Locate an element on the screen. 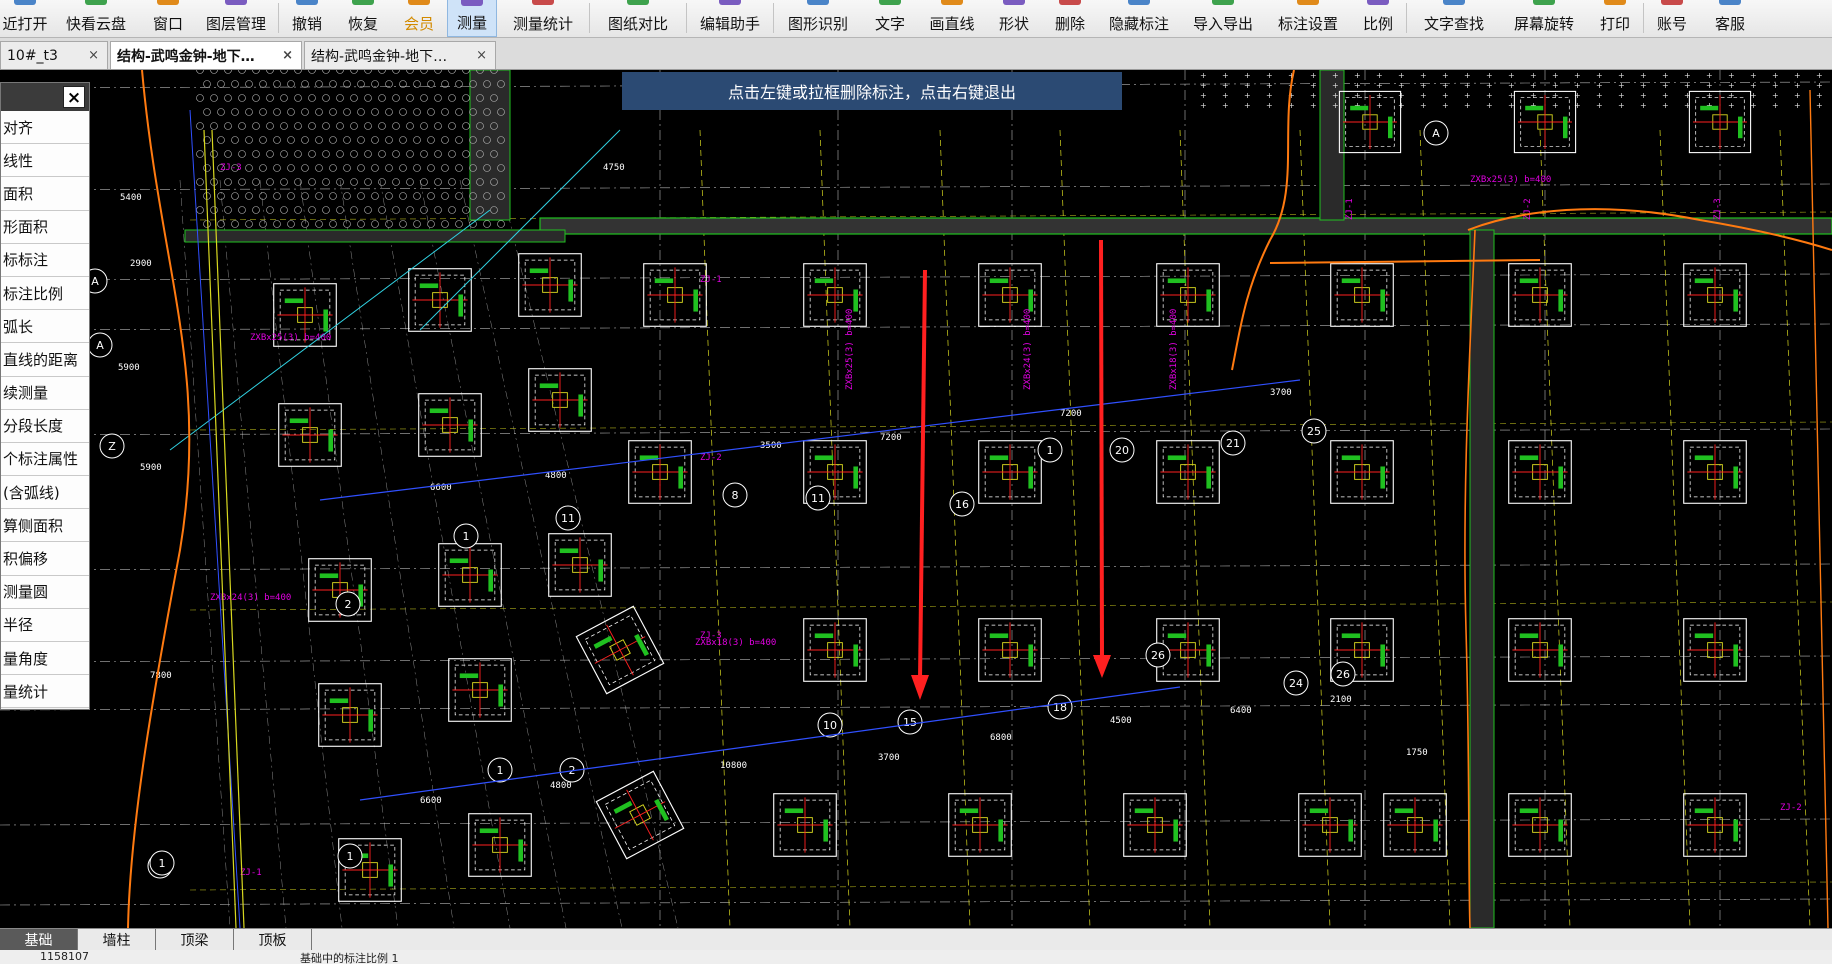  toolbar-button-20: 隐藏标注 is located at coordinates (1139, 18).